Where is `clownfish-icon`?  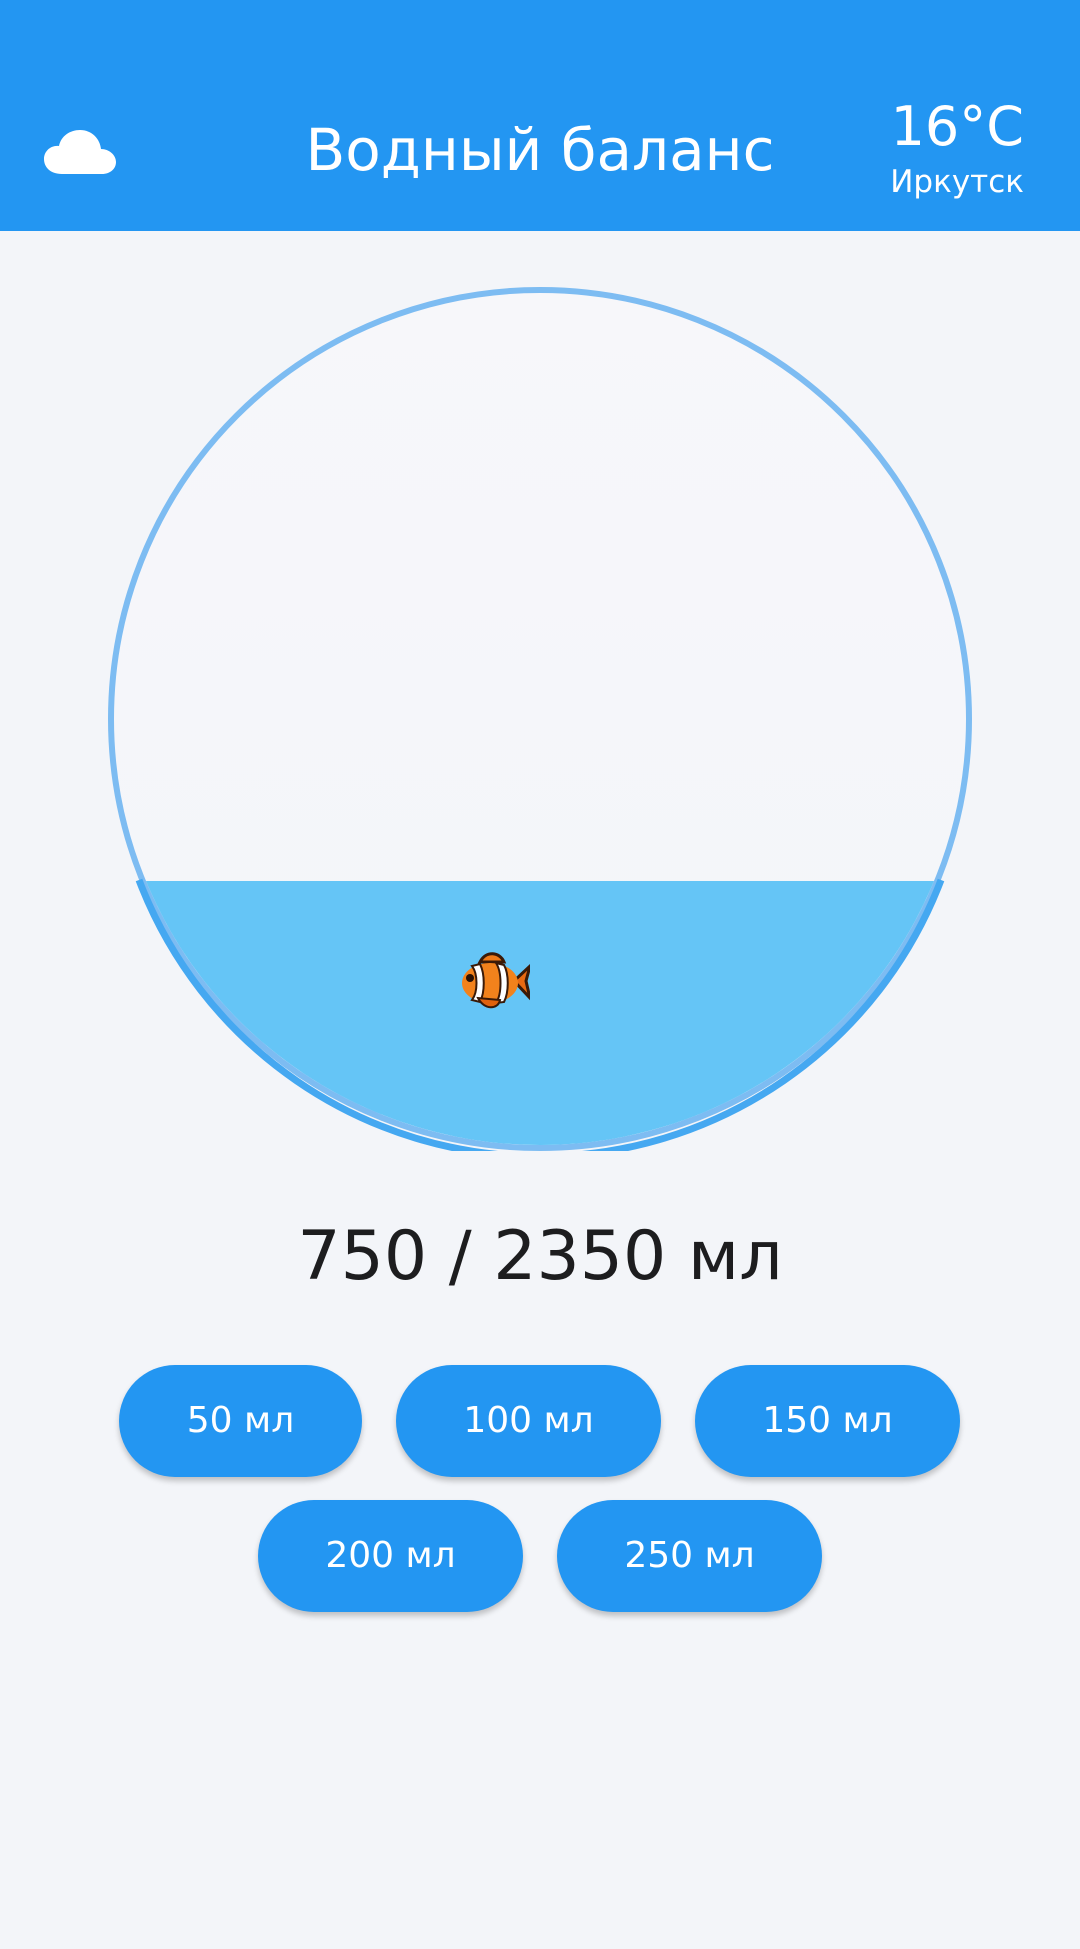
clownfish-icon is located at coordinates (496, 980).